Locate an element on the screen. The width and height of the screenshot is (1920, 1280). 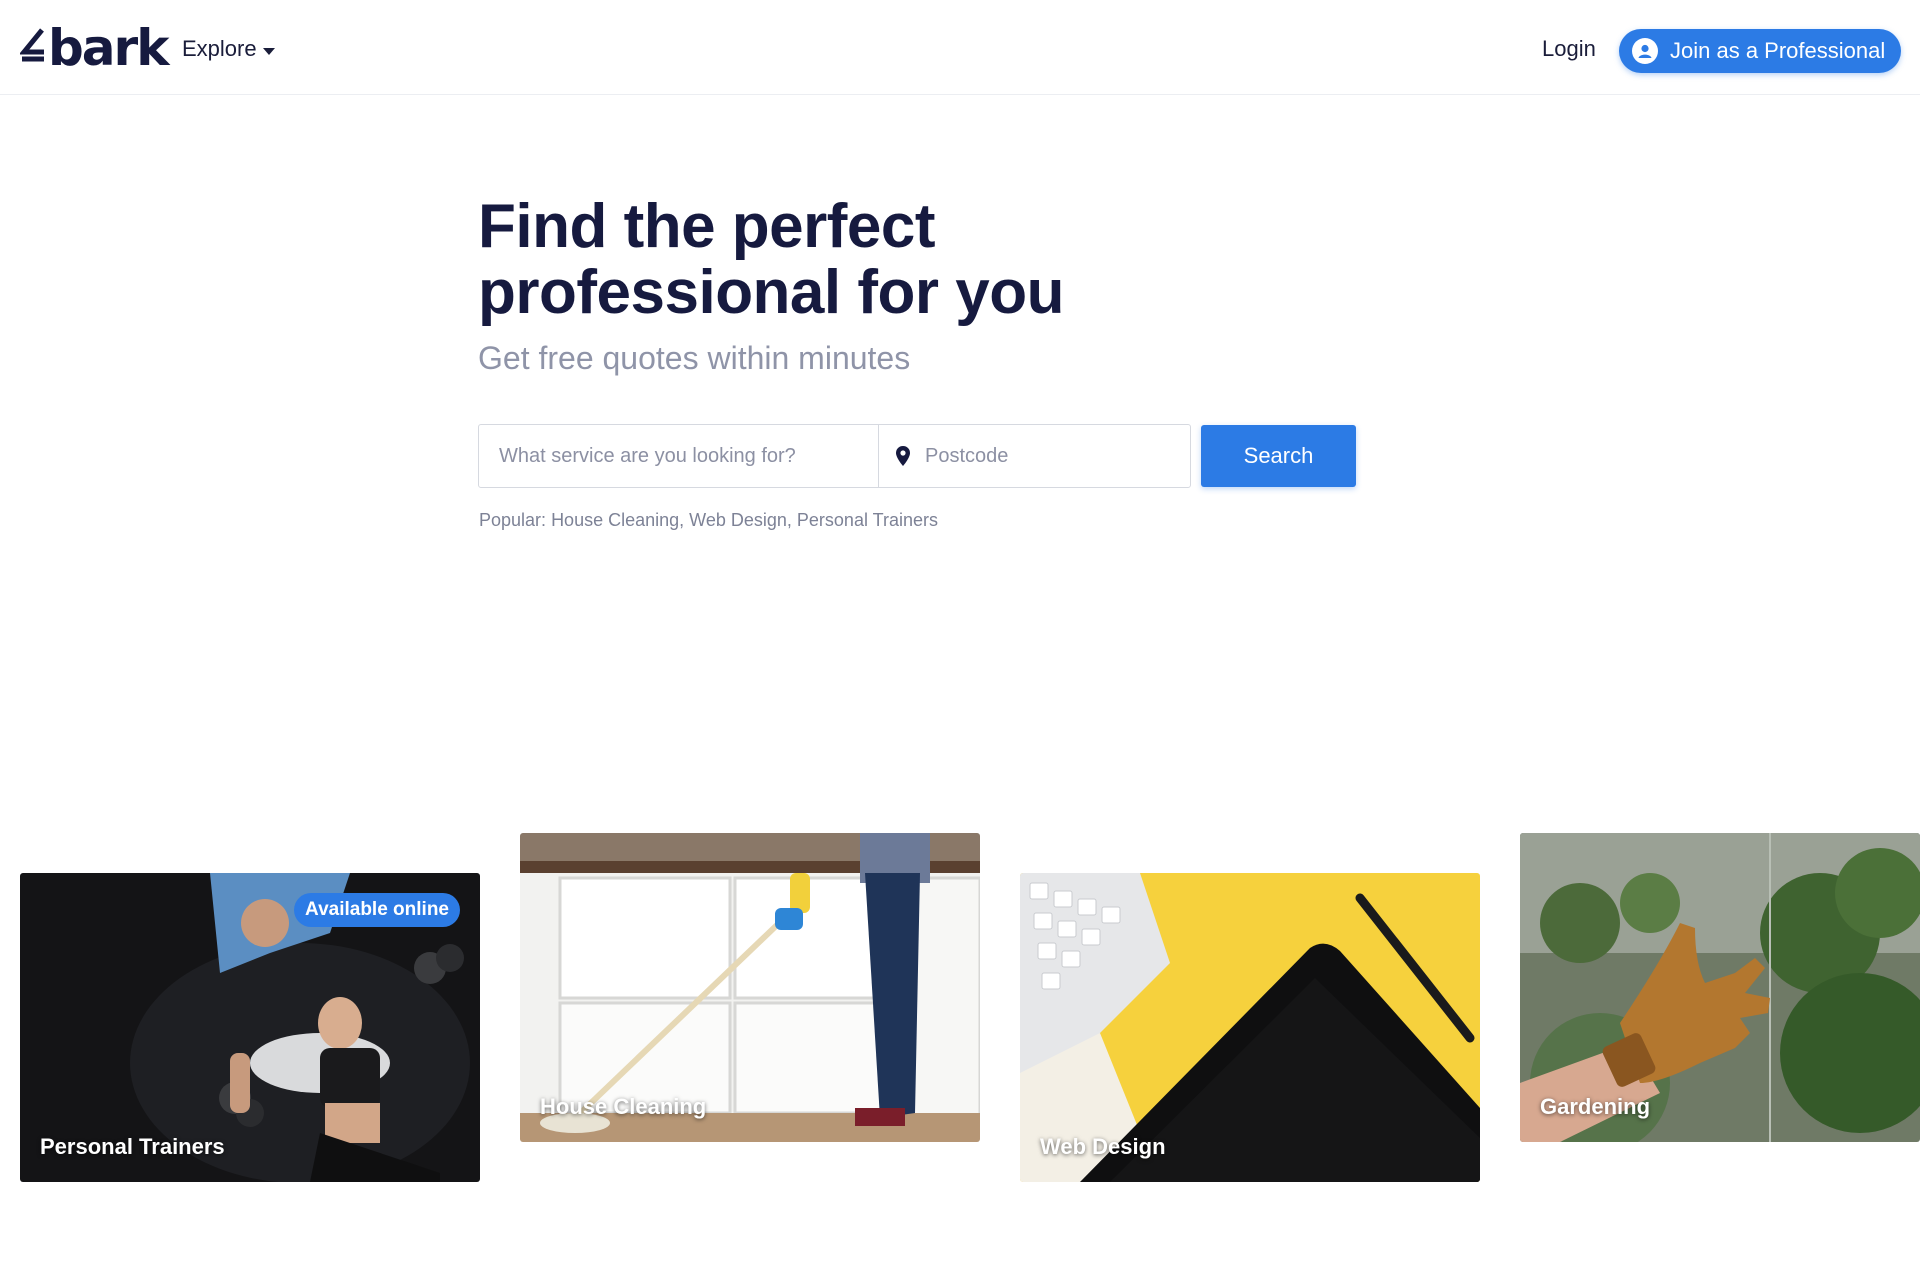
logo-text: bark is located at coordinates (108, 48).